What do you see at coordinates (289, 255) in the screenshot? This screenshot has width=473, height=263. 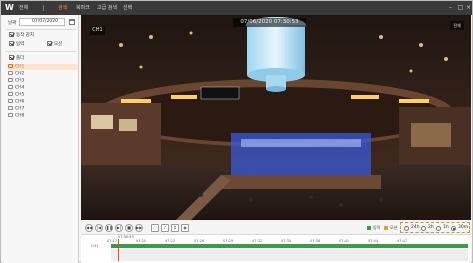 I see `timeline-track` at bounding box center [289, 255].